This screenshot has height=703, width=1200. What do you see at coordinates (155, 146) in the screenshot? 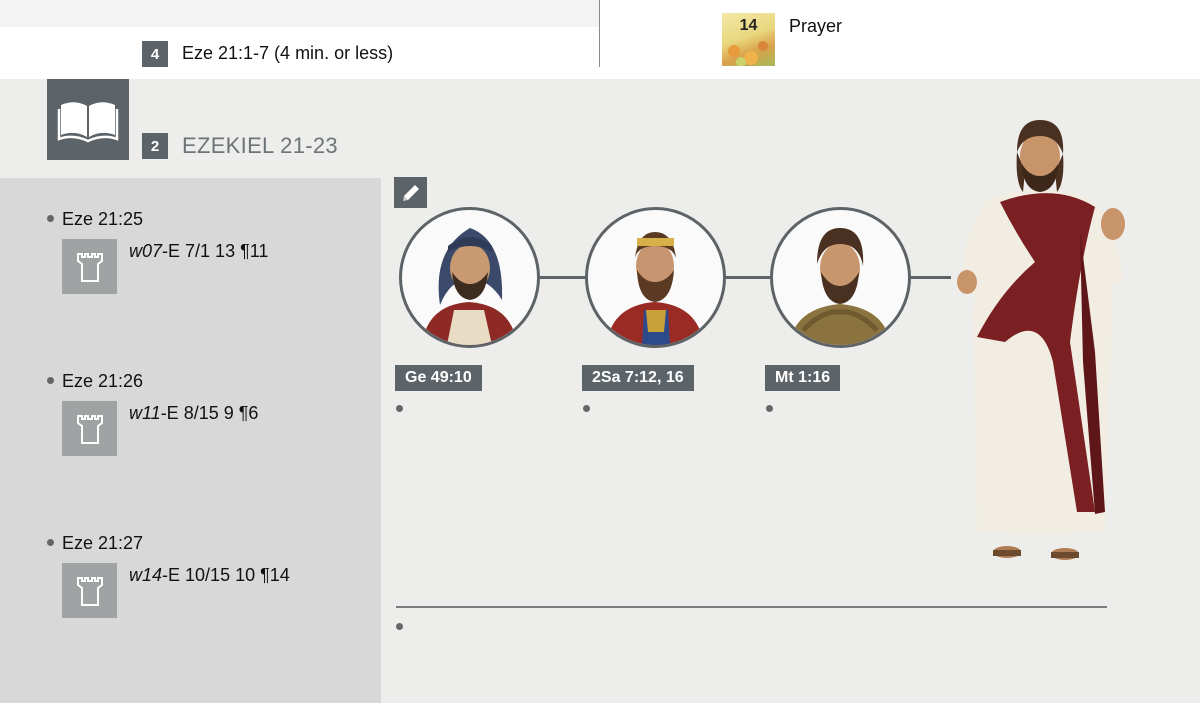
I see `section-number-badge: 2` at bounding box center [155, 146].